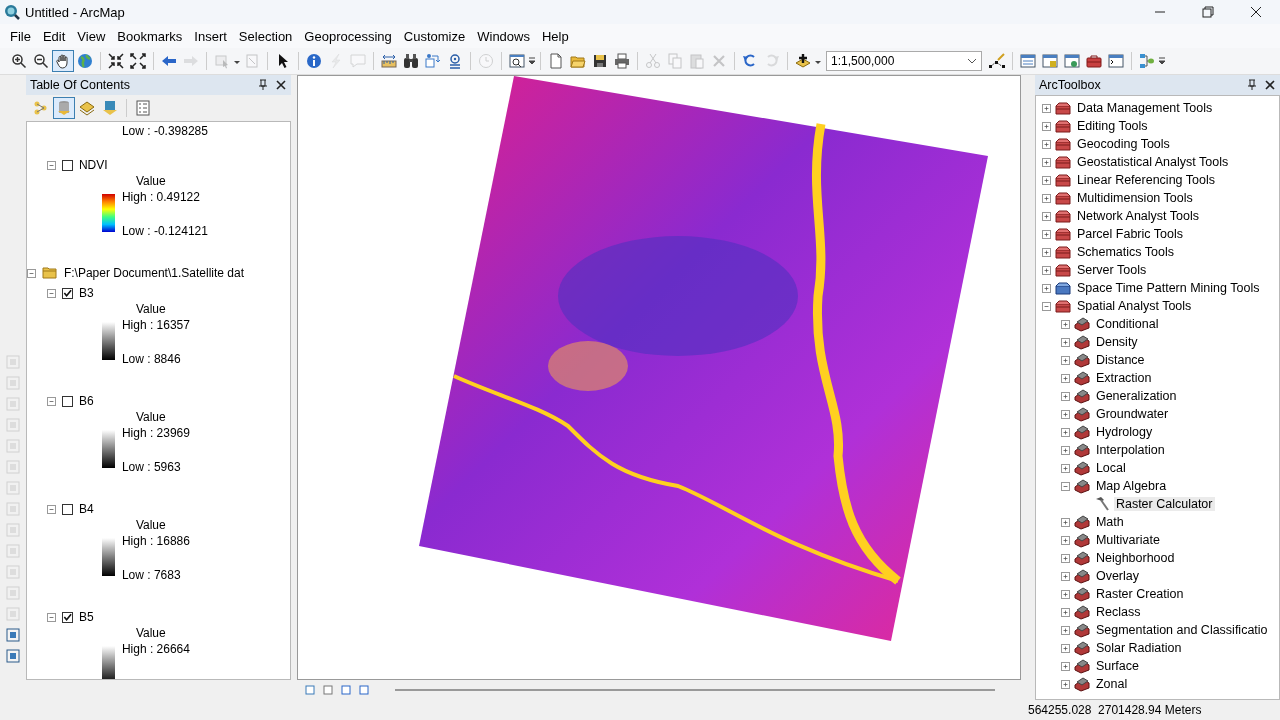 This screenshot has width=1280, height=720. What do you see at coordinates (205, 418) in the screenshot?
I see `legend-field: Value` at bounding box center [205, 418].